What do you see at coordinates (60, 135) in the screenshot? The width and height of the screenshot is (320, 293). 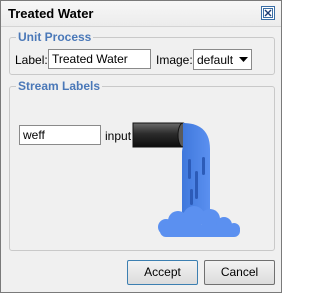 I see `stream-label-input` at bounding box center [60, 135].